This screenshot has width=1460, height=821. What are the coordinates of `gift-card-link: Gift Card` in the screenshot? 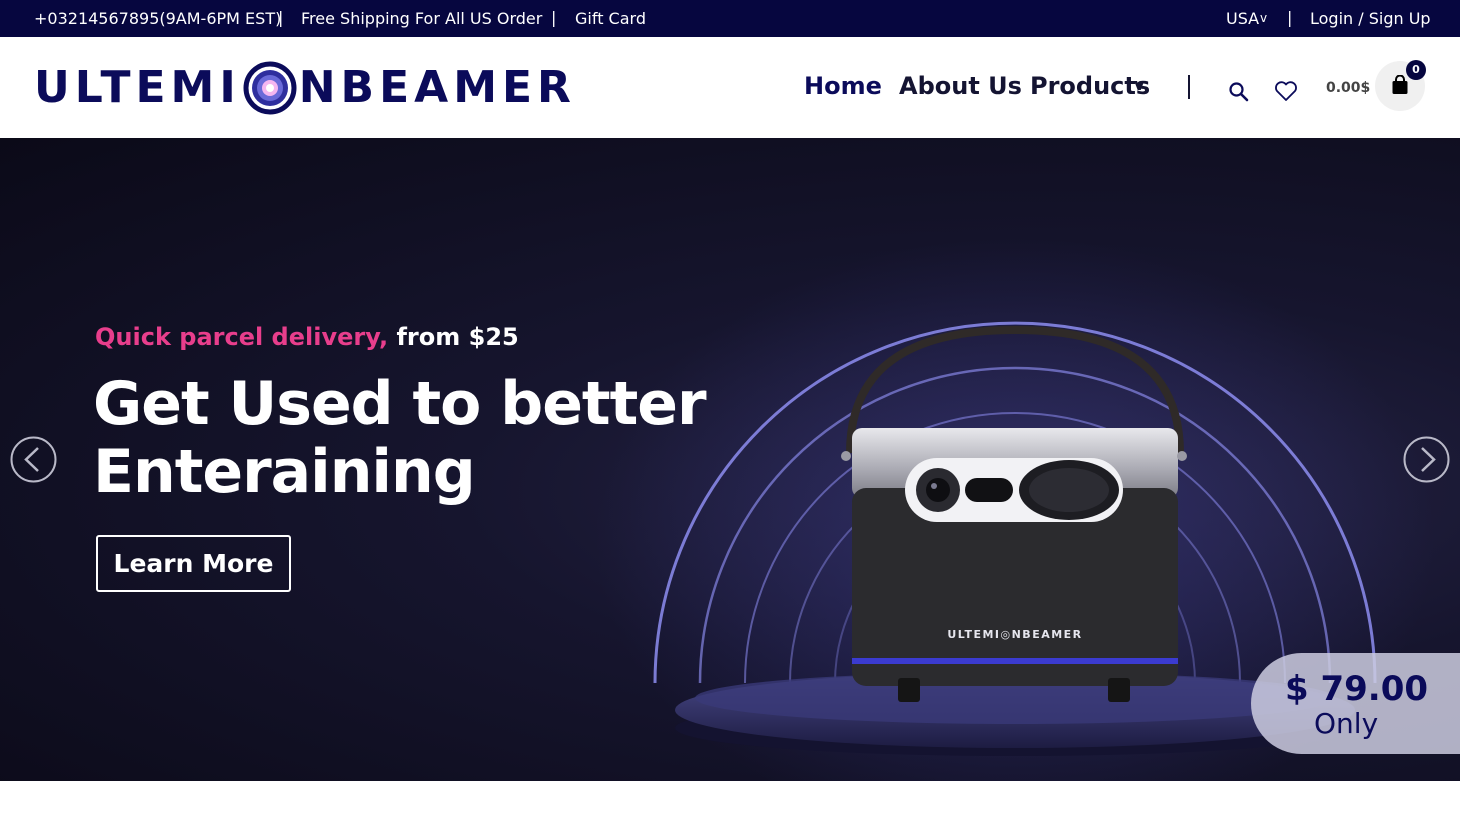 It's located at (610, 18).